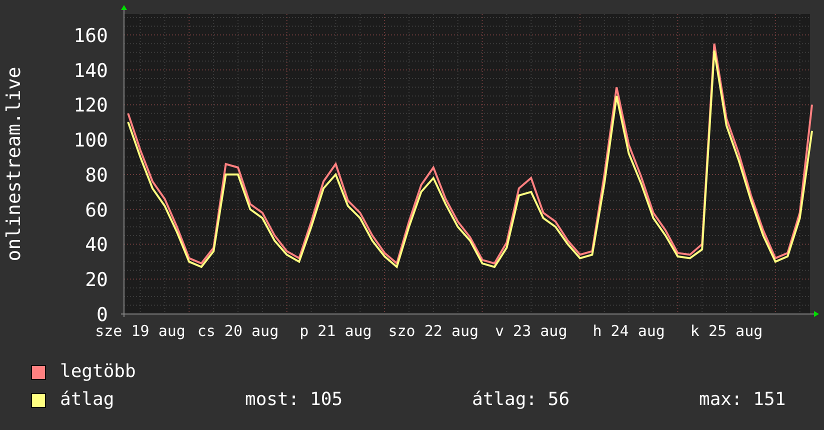 Image resolution: width=824 pixels, height=430 pixels. I want to click on y-tick-label: 160, so click(91, 35).